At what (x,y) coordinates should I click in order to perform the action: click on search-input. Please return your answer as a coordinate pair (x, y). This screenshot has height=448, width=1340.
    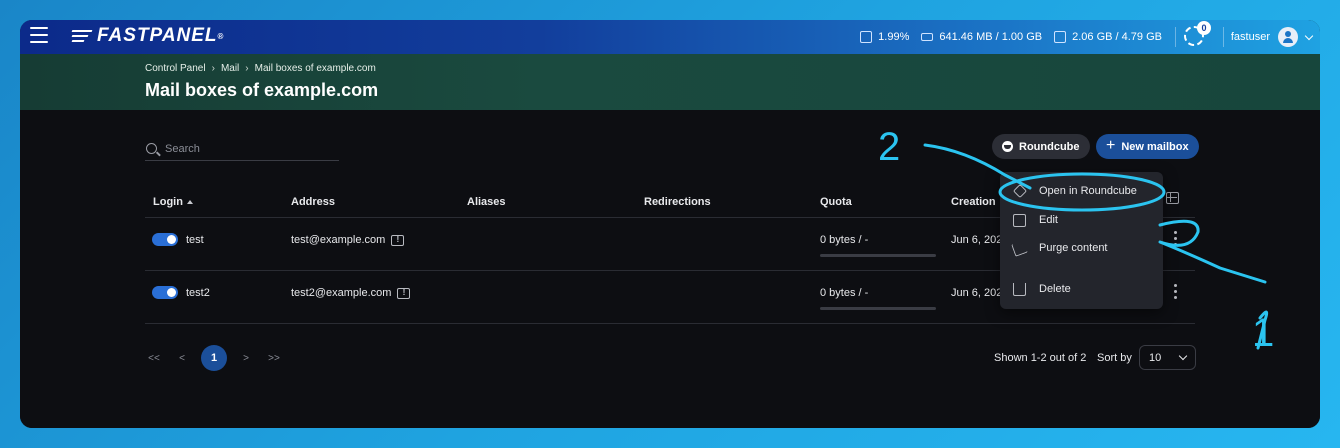
    Looking at the image, I should click on (245, 148).